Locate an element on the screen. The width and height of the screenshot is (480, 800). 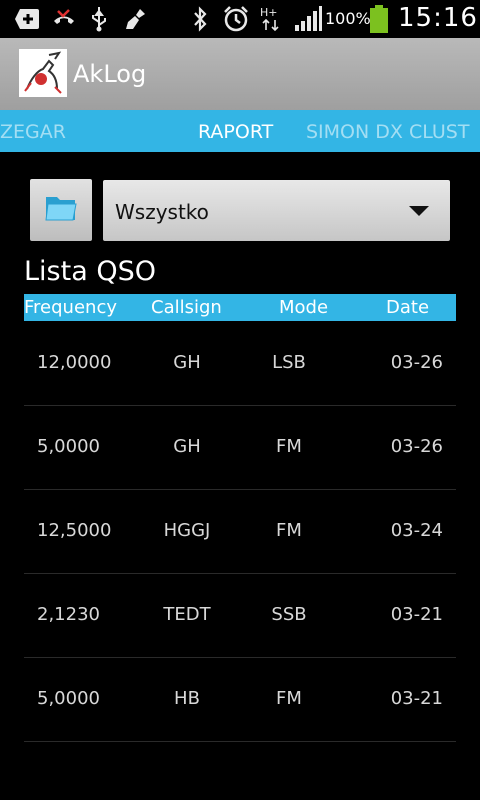
svg-text: H+ is located at coordinates (269, 12).